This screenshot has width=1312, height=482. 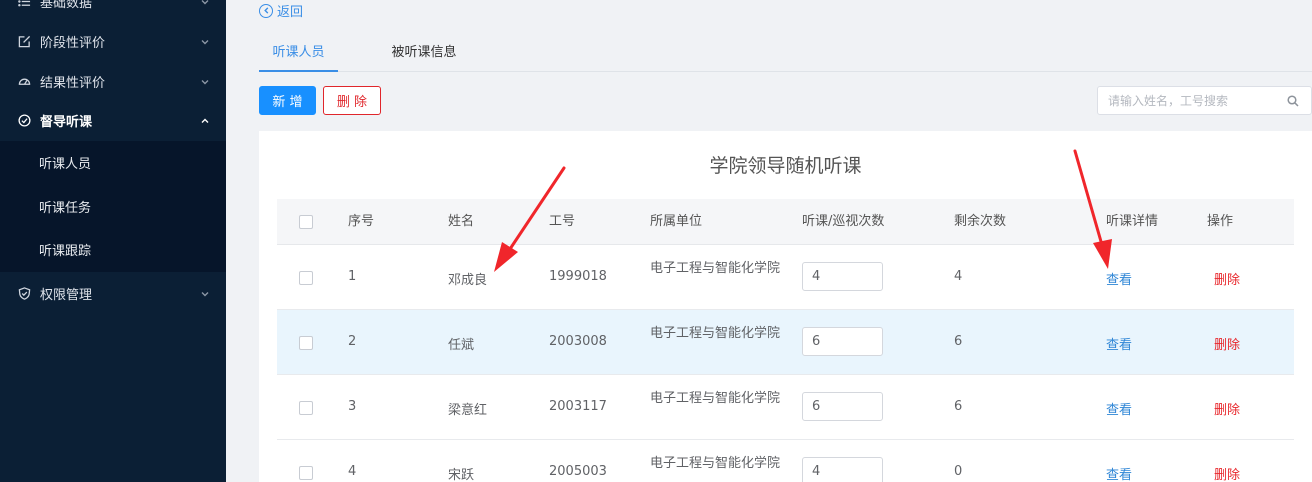 I want to click on column-header-name: 姓名, so click(x=461, y=221).